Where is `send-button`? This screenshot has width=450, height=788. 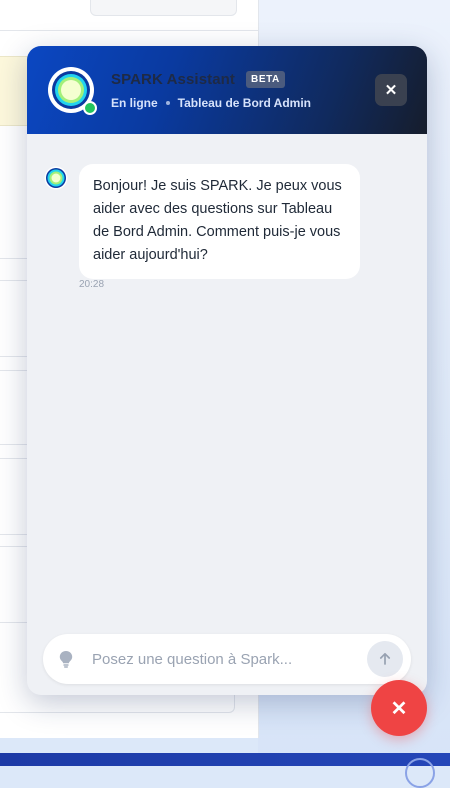 send-button is located at coordinates (385, 659).